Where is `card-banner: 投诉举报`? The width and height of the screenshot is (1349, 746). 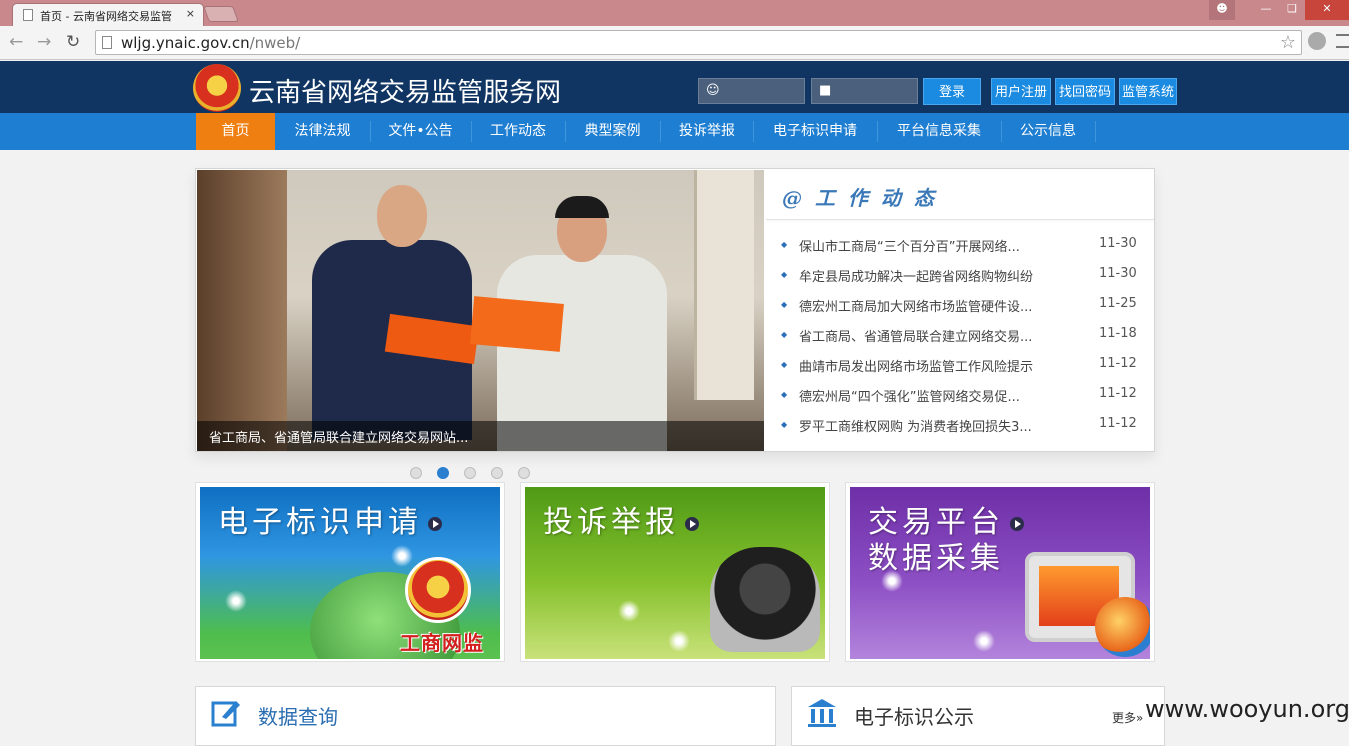
card-banner: 投诉举报 is located at coordinates (675, 573).